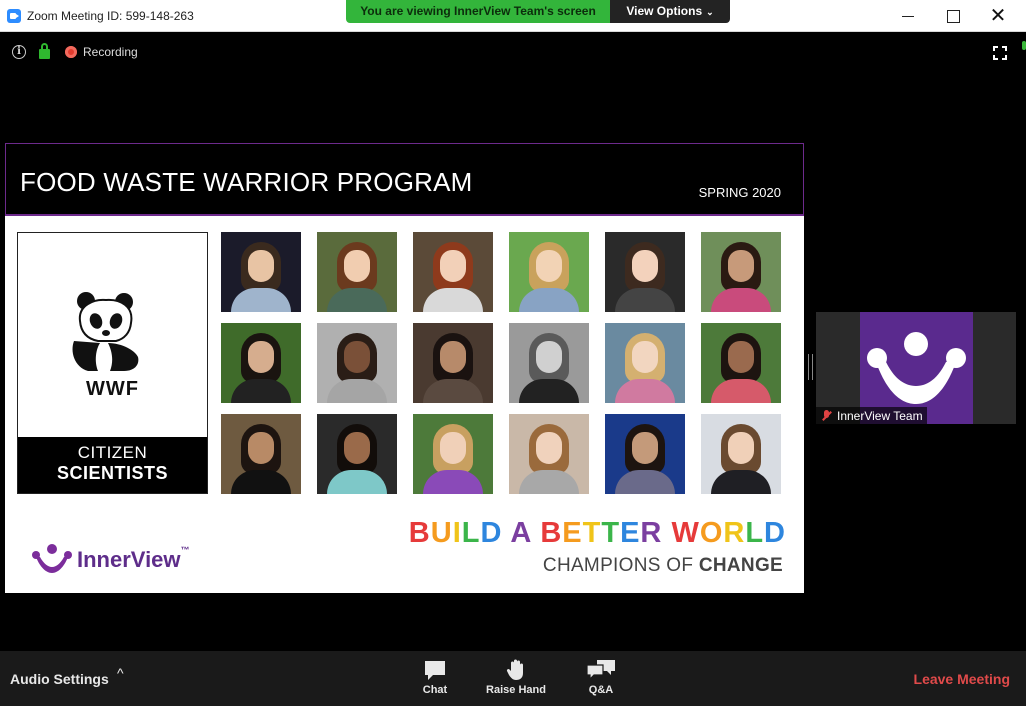  What do you see at coordinates (120, 673) in the screenshot?
I see `audio-options-caret: ^` at bounding box center [120, 673].